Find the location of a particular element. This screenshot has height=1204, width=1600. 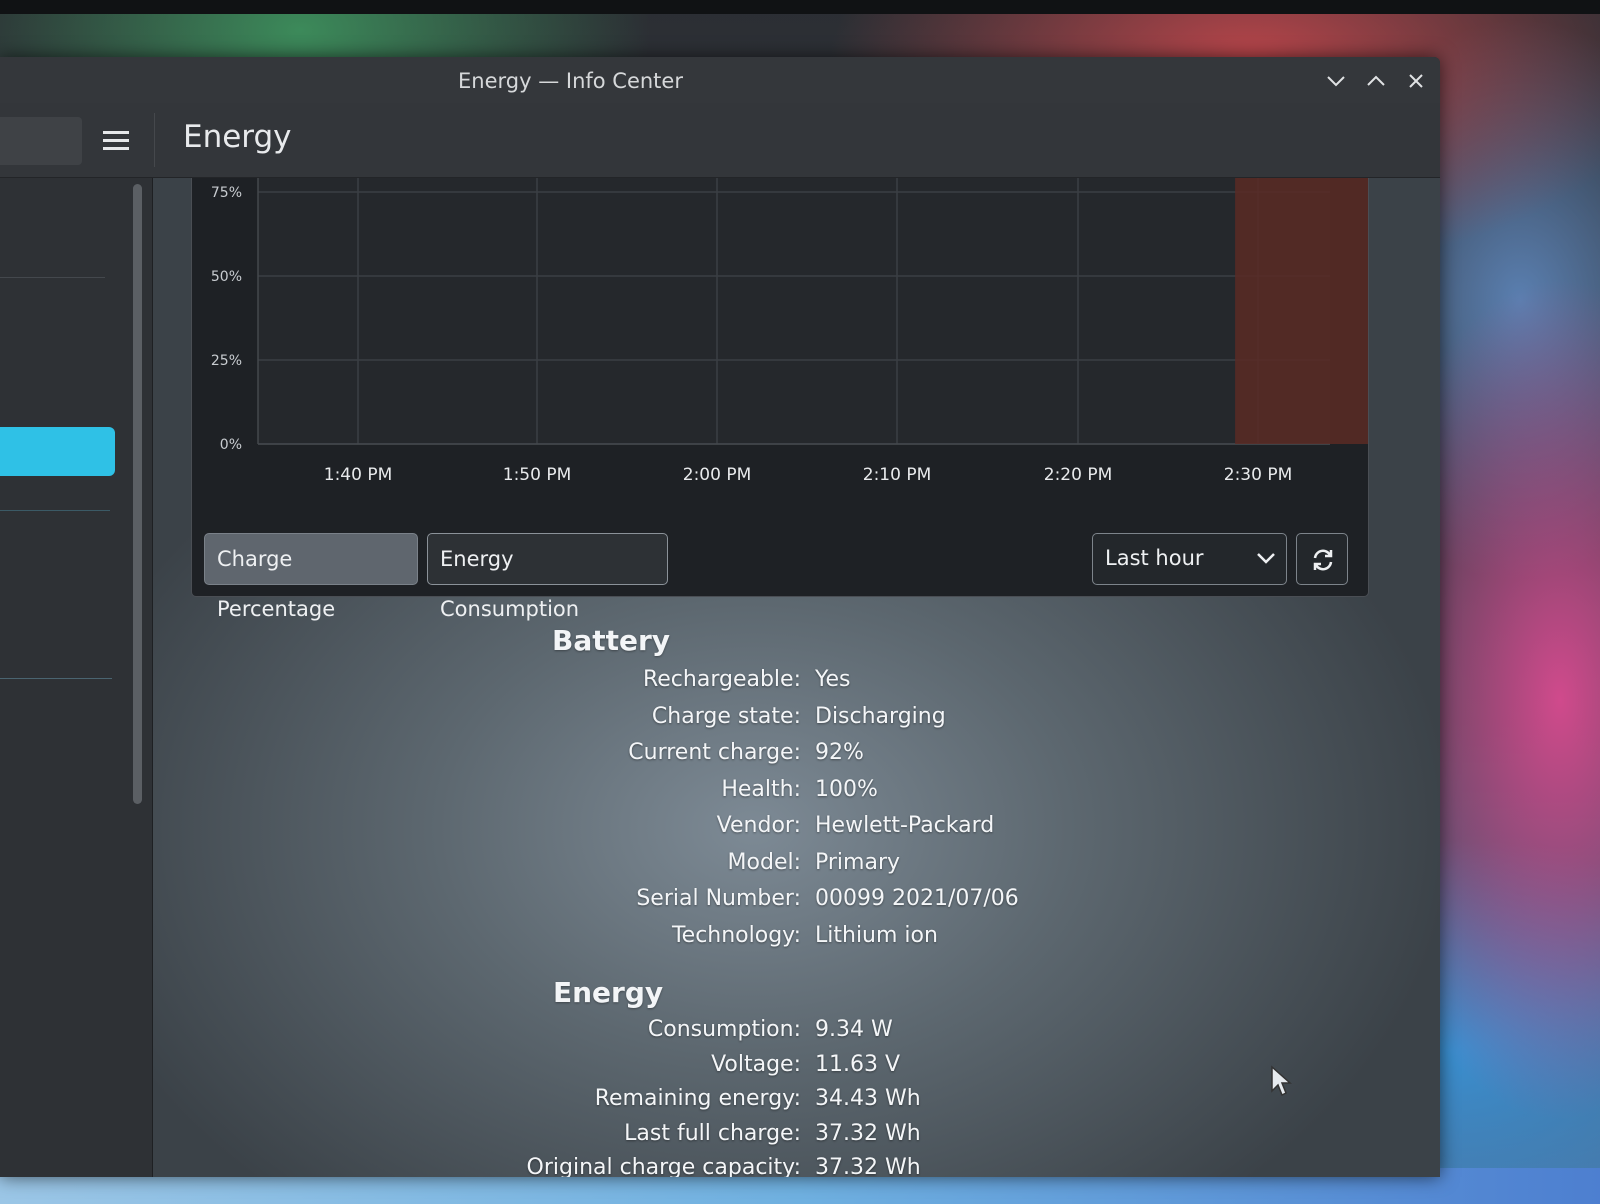

charge-percentage-button: Charge Percentage is located at coordinates (311, 577).